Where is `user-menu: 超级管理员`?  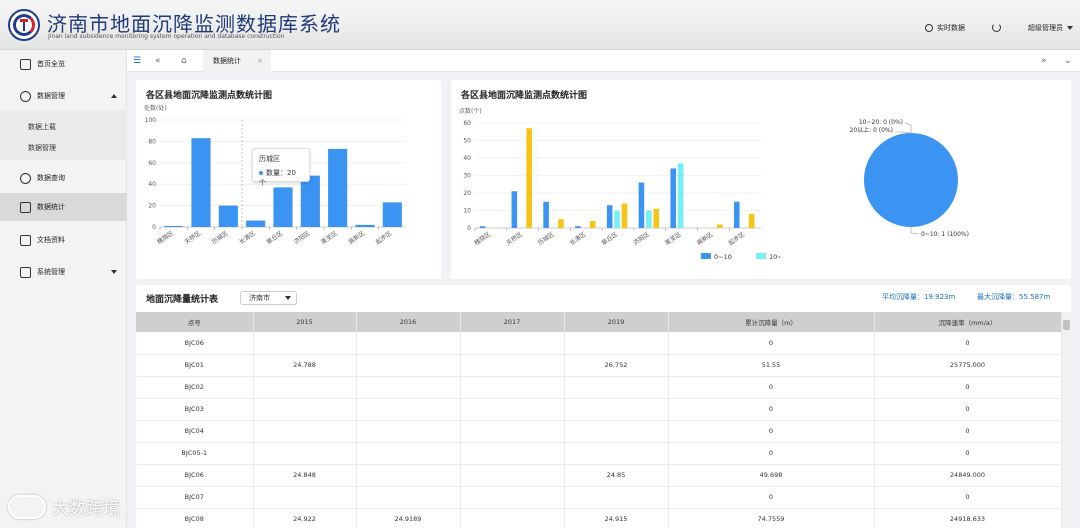 user-menu: 超级管理员 is located at coordinates (1050, 28).